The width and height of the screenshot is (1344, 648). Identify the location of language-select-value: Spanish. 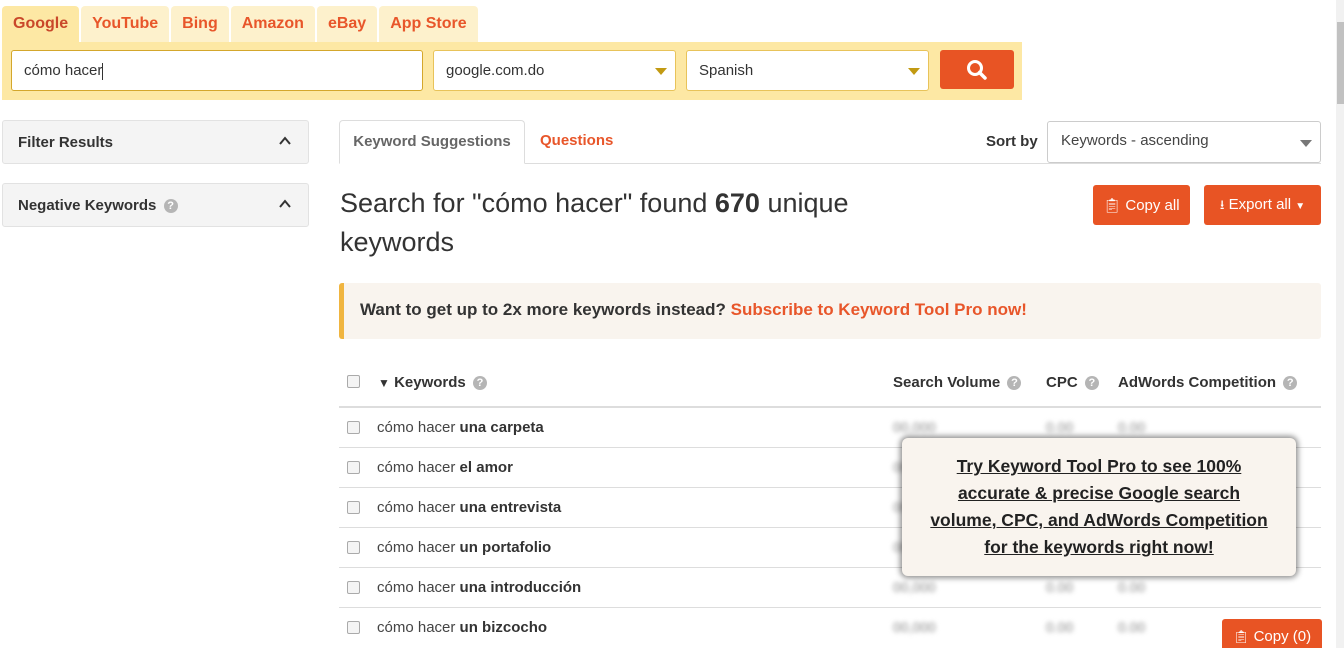
(726, 70).